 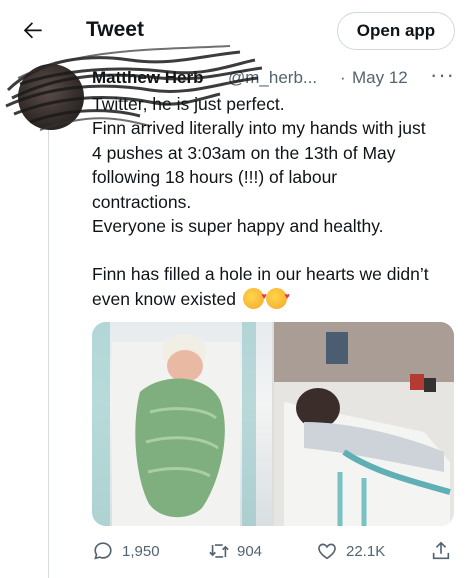 I want to click on retweet-count: 904, so click(x=250, y=551).